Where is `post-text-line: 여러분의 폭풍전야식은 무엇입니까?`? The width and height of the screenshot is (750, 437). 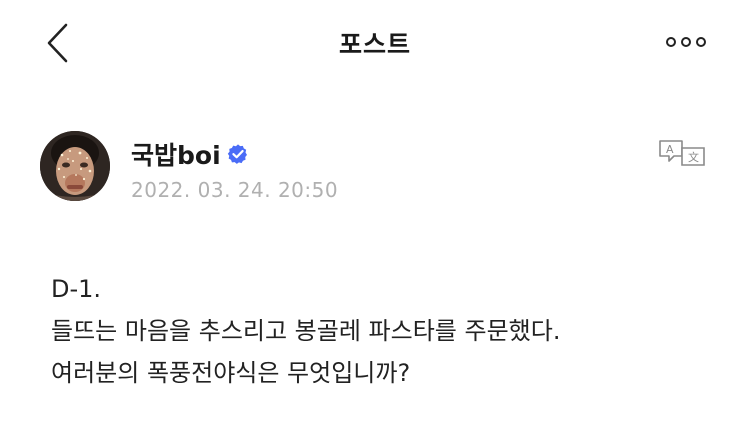
post-text-line: 여러분의 폭풍전야식은 무엇입니까? is located at coordinates (231, 373).